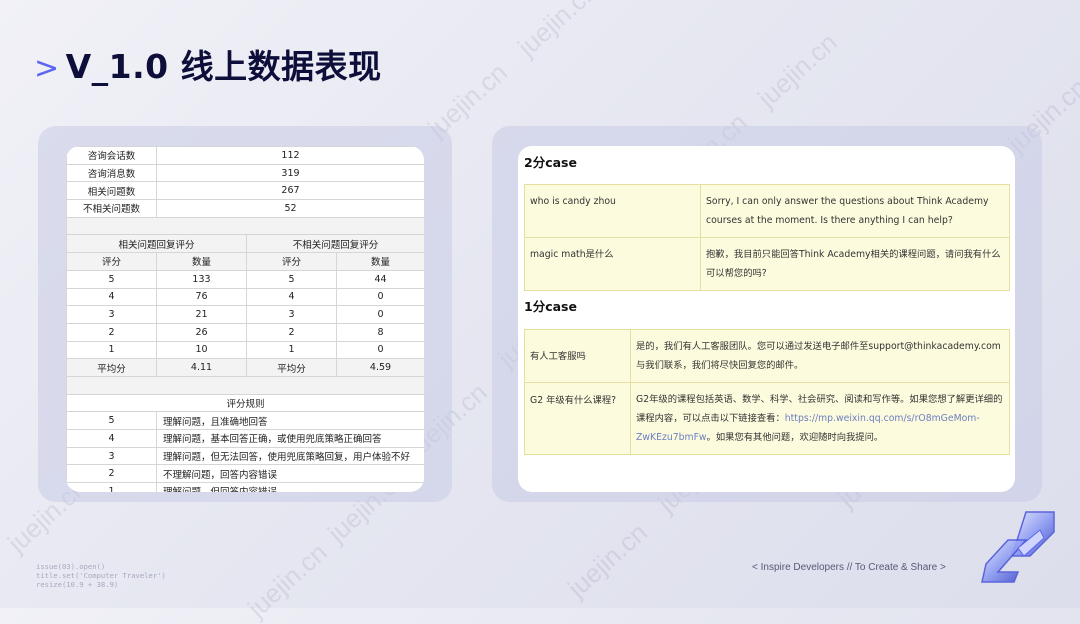 This screenshot has height=624, width=1080. Describe the element at coordinates (335, 244) in the screenshot. I see `unrelated-score-header: 不相关问题回复评分` at that location.